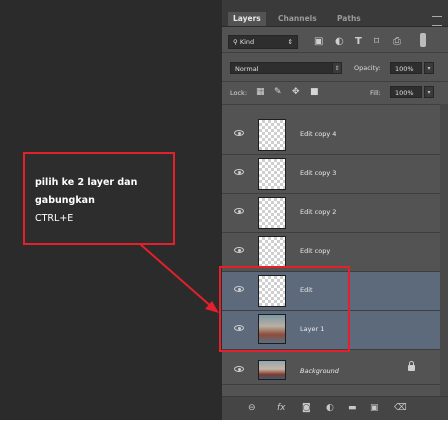 The height and width of the screenshot is (435, 448). Describe the element at coordinates (315, 251) in the screenshot. I see `layer-name: Edit copy` at that location.